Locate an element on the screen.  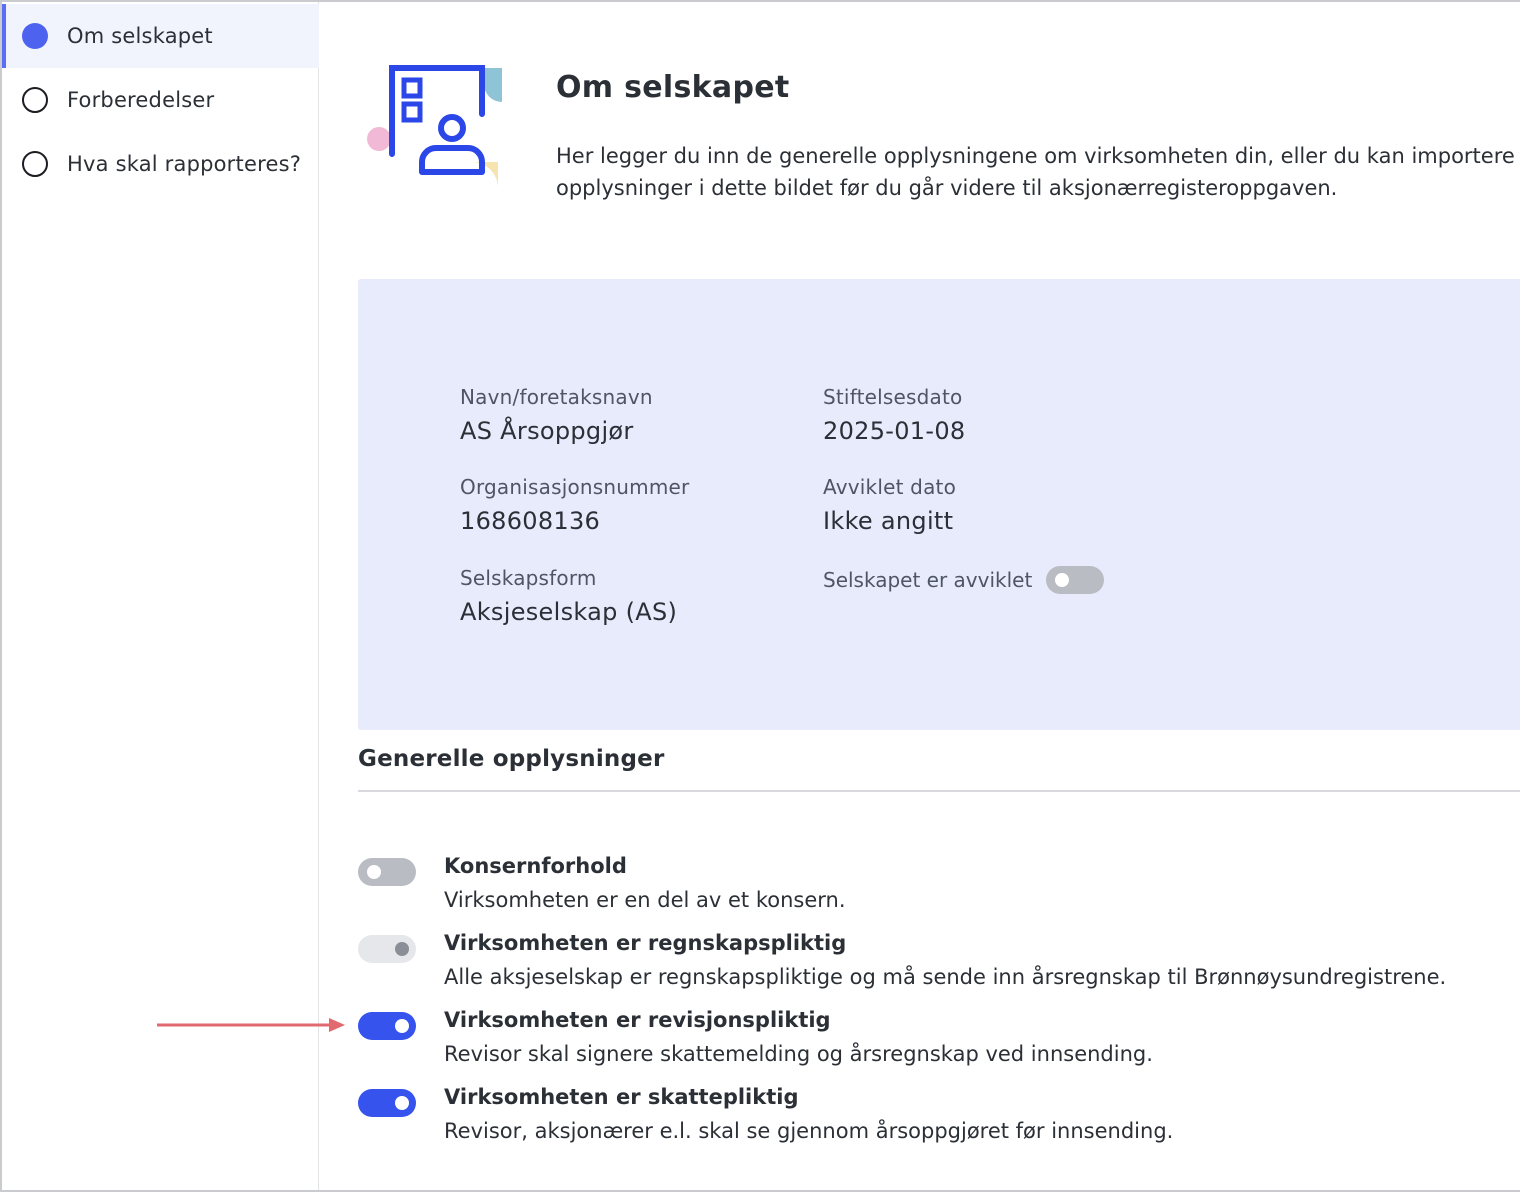
annotation-arrow-icon is located at coordinates (251, 1025).